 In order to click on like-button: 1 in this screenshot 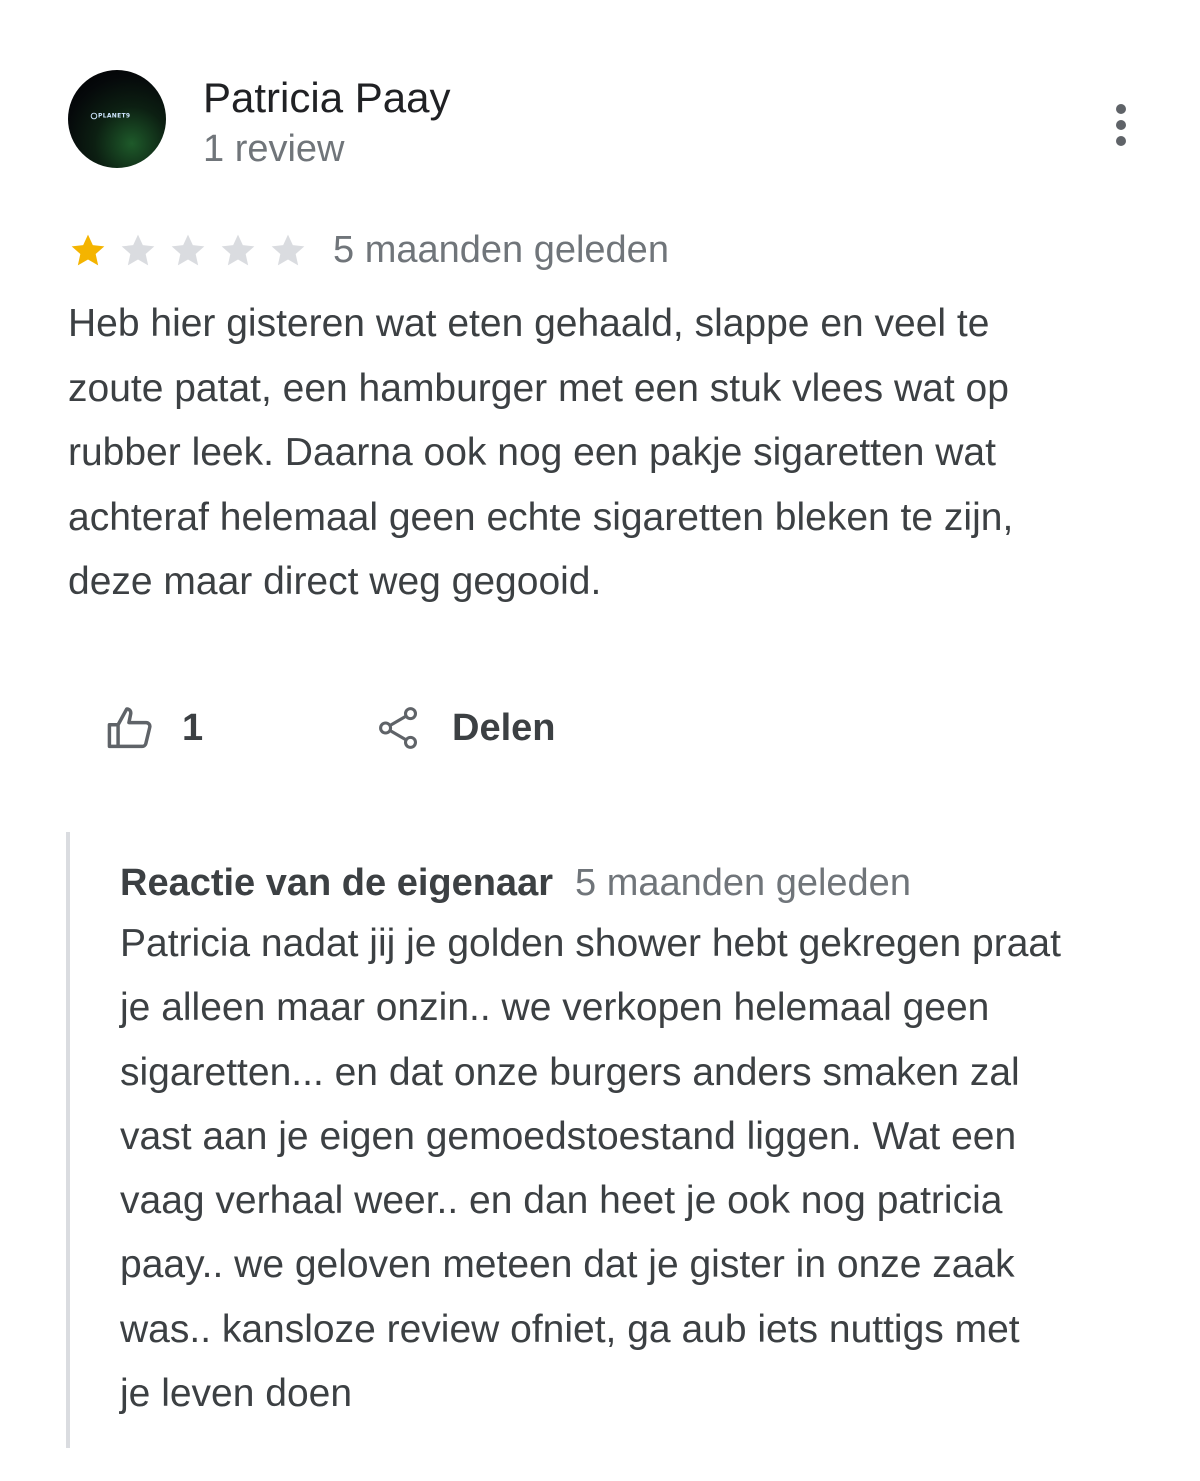, I will do `click(153, 728)`.